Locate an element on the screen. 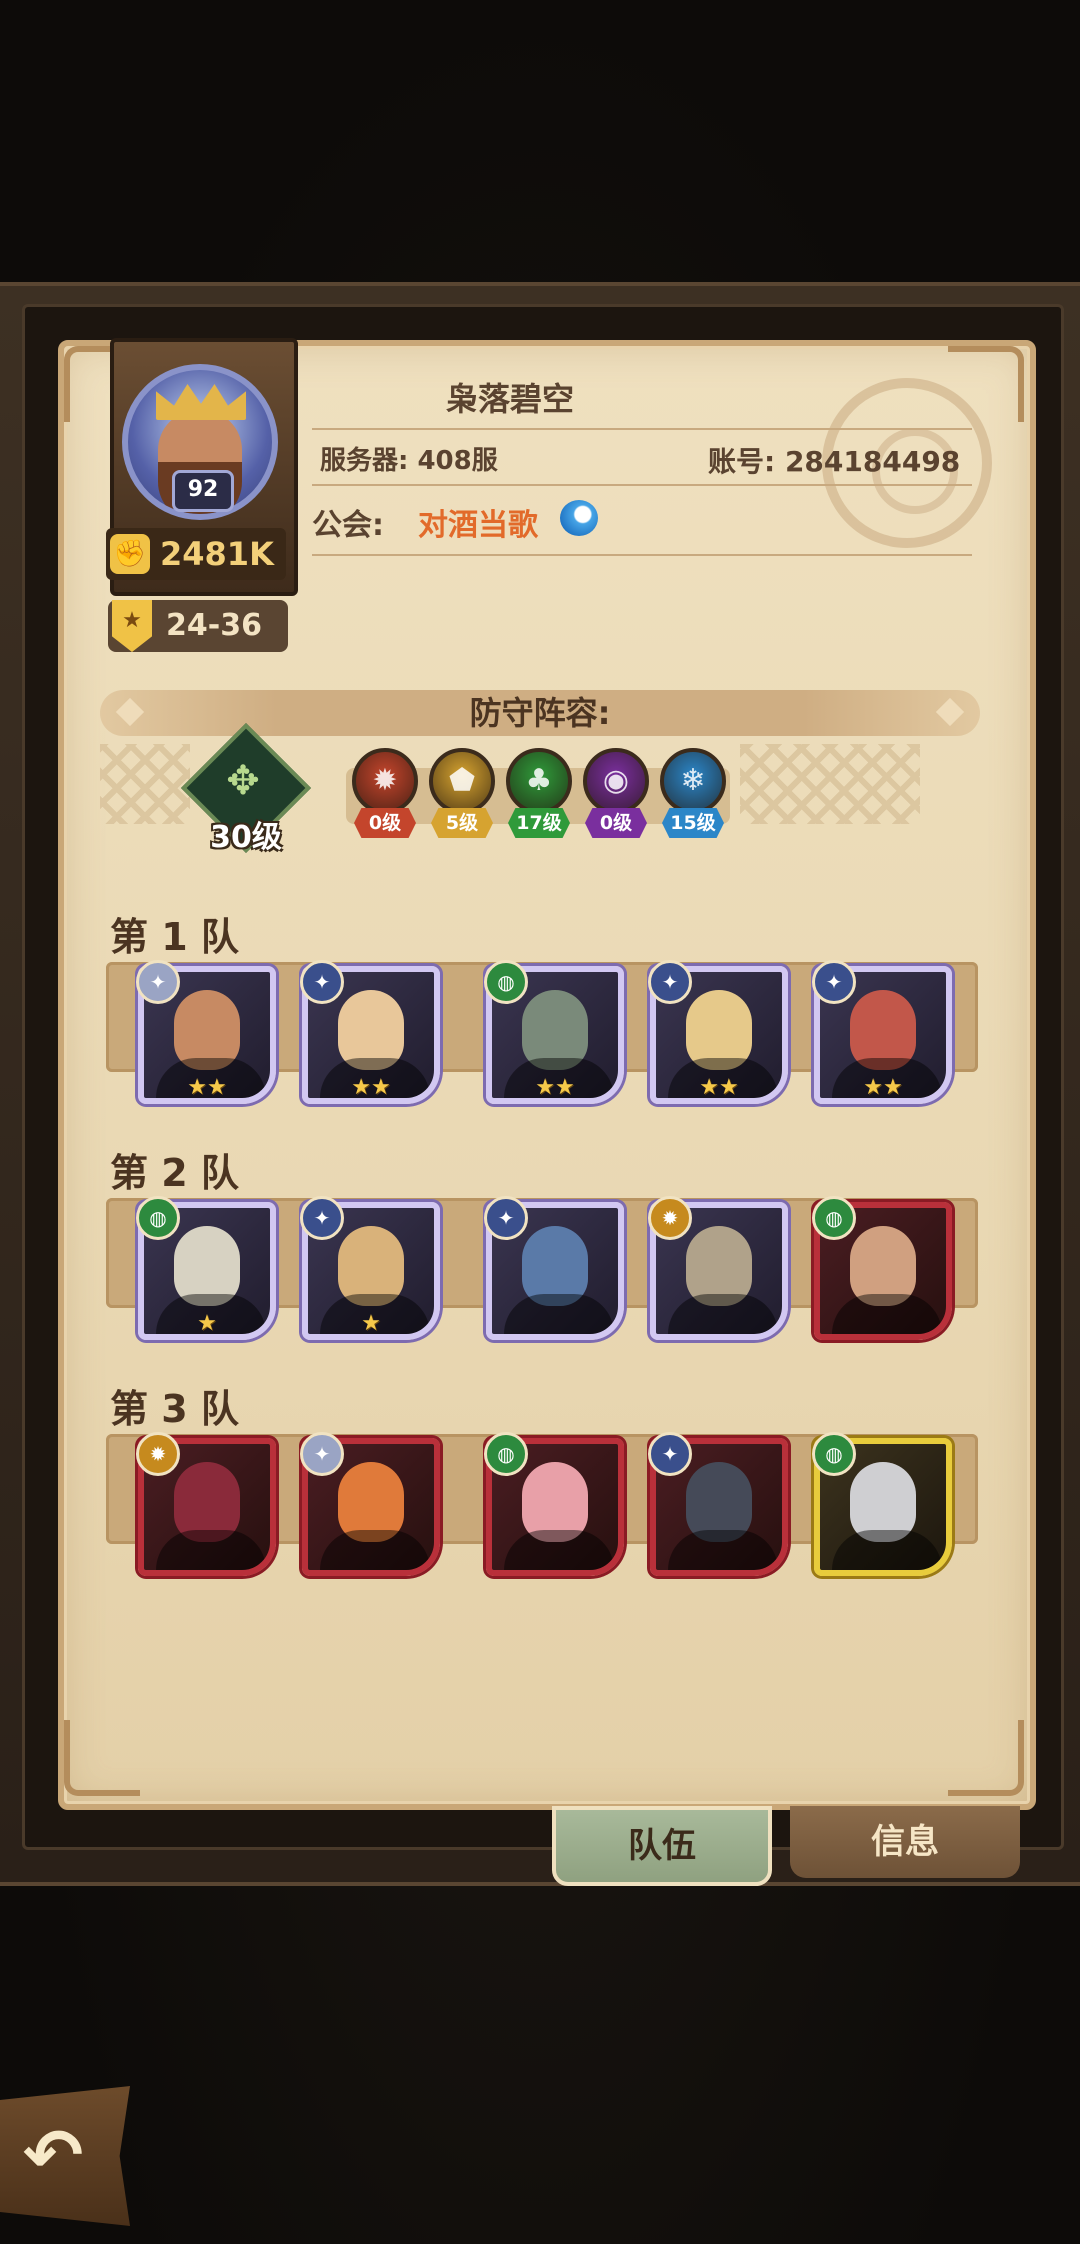 The height and width of the screenshot is (2244, 1080). guild-name: 对酒当歌 is located at coordinates (478, 522).